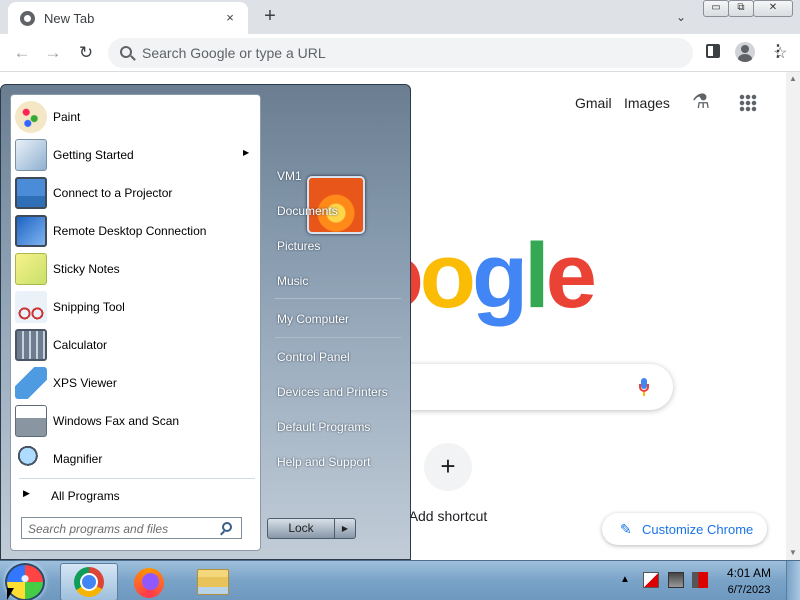  Describe the element at coordinates (93, 155) in the screenshot. I see `start-item-label: Getting Started` at that location.